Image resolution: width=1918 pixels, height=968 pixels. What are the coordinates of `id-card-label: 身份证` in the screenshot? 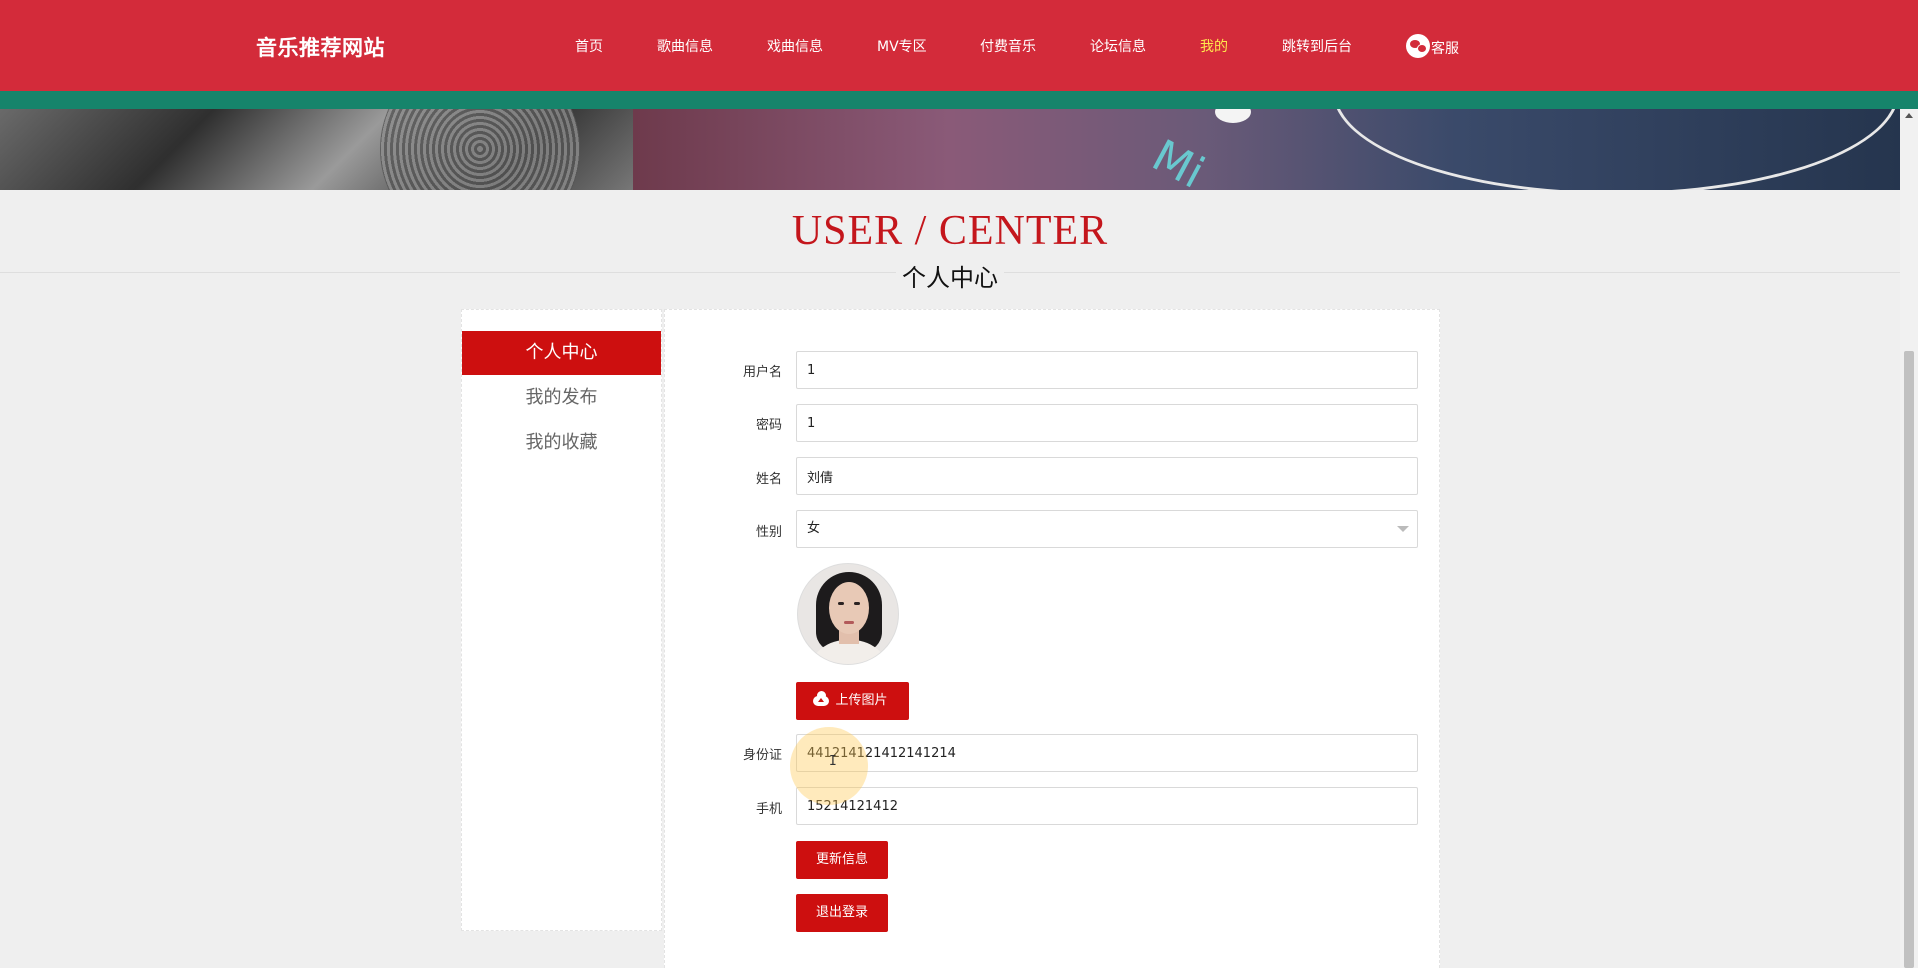 It's located at (762, 755).